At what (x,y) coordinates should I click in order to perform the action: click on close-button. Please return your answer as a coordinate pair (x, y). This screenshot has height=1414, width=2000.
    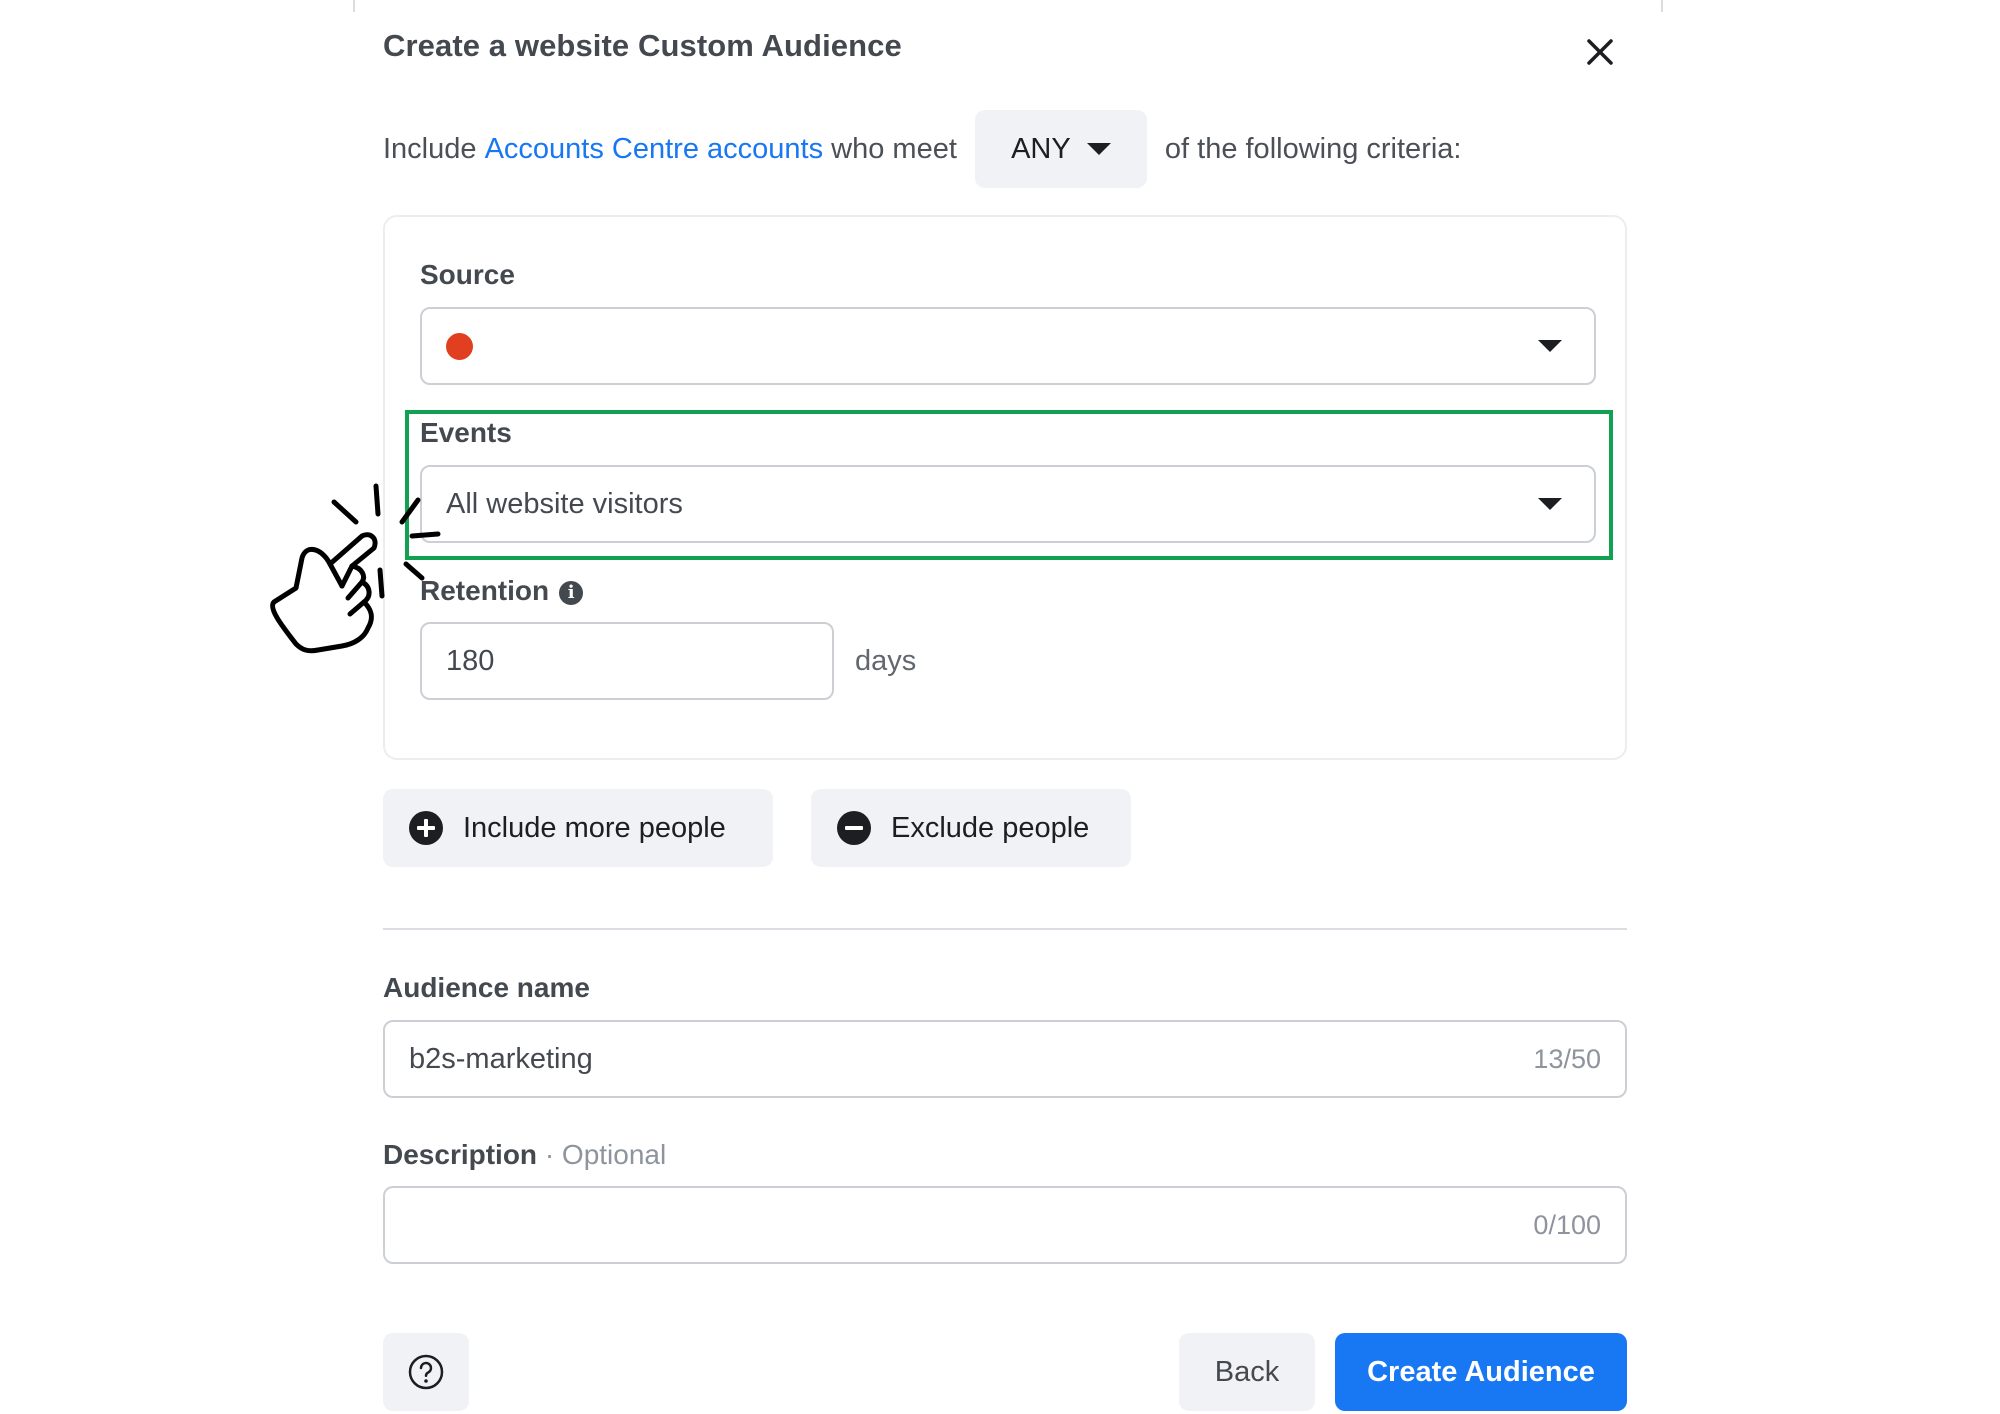
    Looking at the image, I should click on (1600, 52).